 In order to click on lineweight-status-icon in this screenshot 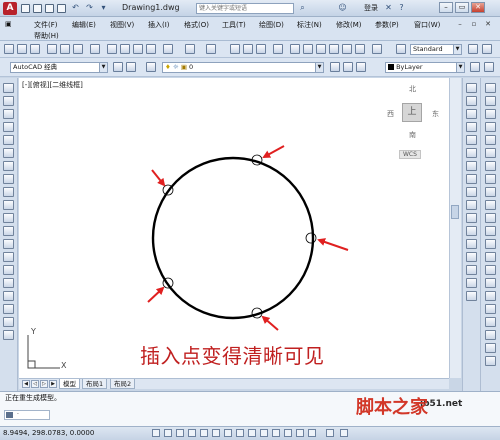, I will do `click(276, 433)`.